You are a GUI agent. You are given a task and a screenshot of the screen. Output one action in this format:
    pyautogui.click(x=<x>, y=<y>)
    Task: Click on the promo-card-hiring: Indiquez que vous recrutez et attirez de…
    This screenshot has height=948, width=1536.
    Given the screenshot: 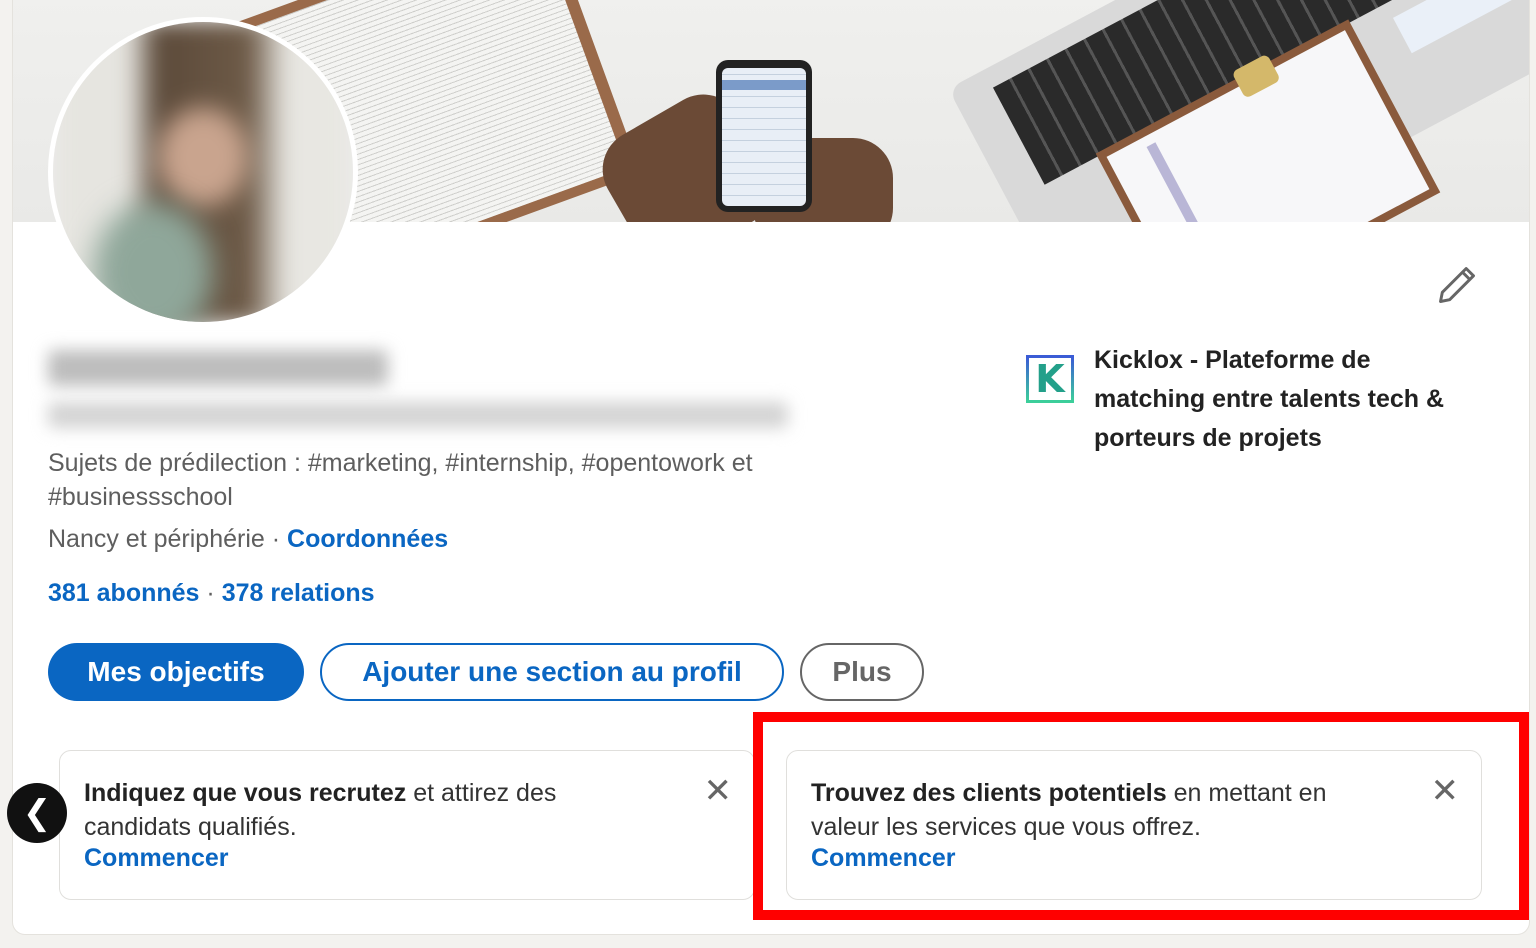 What is the action you would take?
    pyautogui.click(x=407, y=825)
    